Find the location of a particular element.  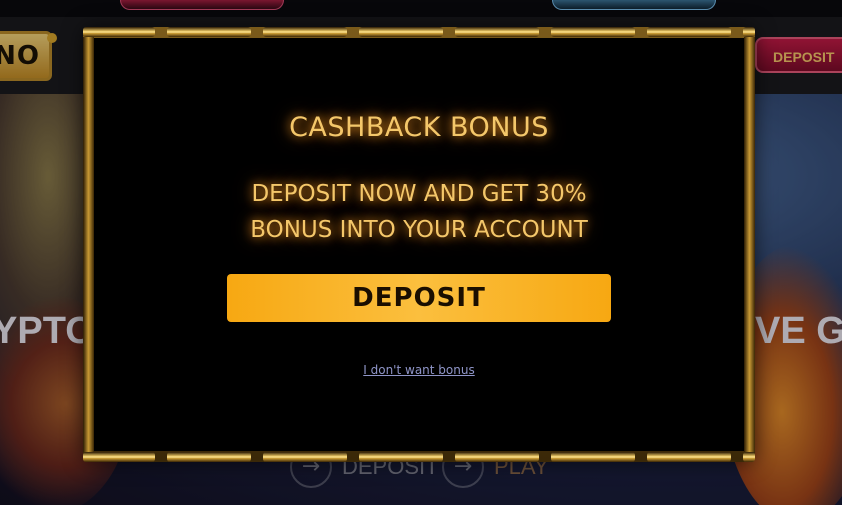

modal-description-line-1: DEPOSIT NOW AND GET 30% is located at coordinates (419, 194).